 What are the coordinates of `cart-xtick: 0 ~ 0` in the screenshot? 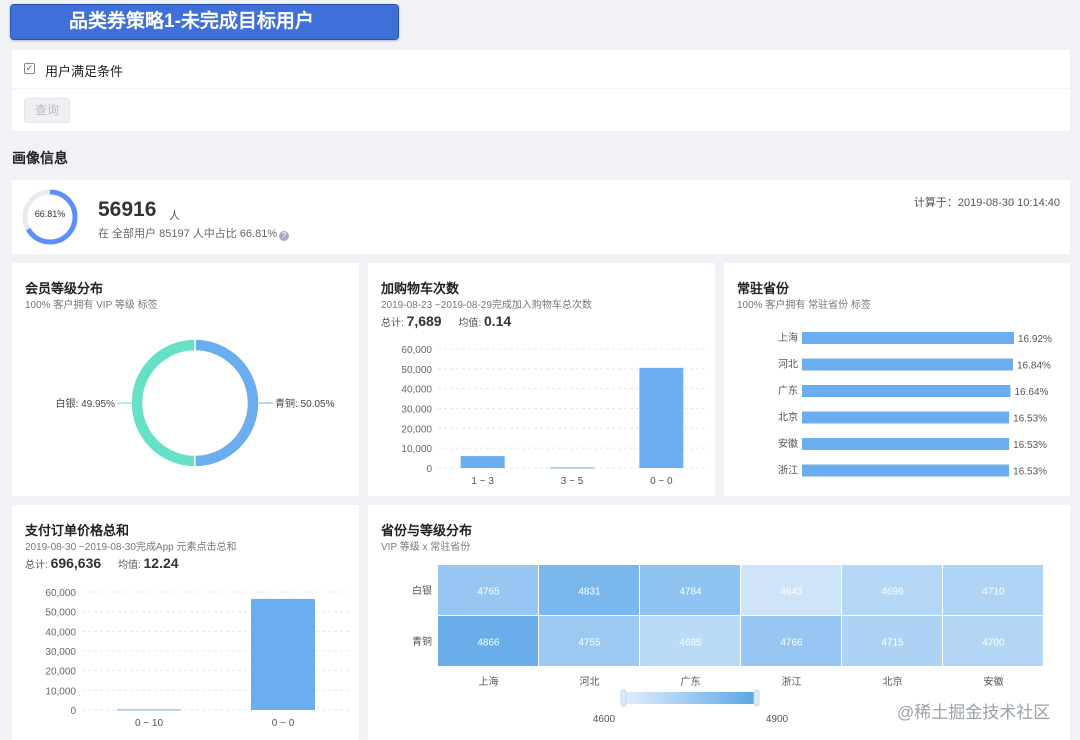 It's located at (661, 481).